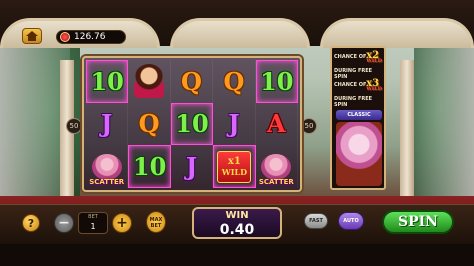 This screenshot has height=266, width=474. I want to click on balance-display: 126.76, so click(91, 37).